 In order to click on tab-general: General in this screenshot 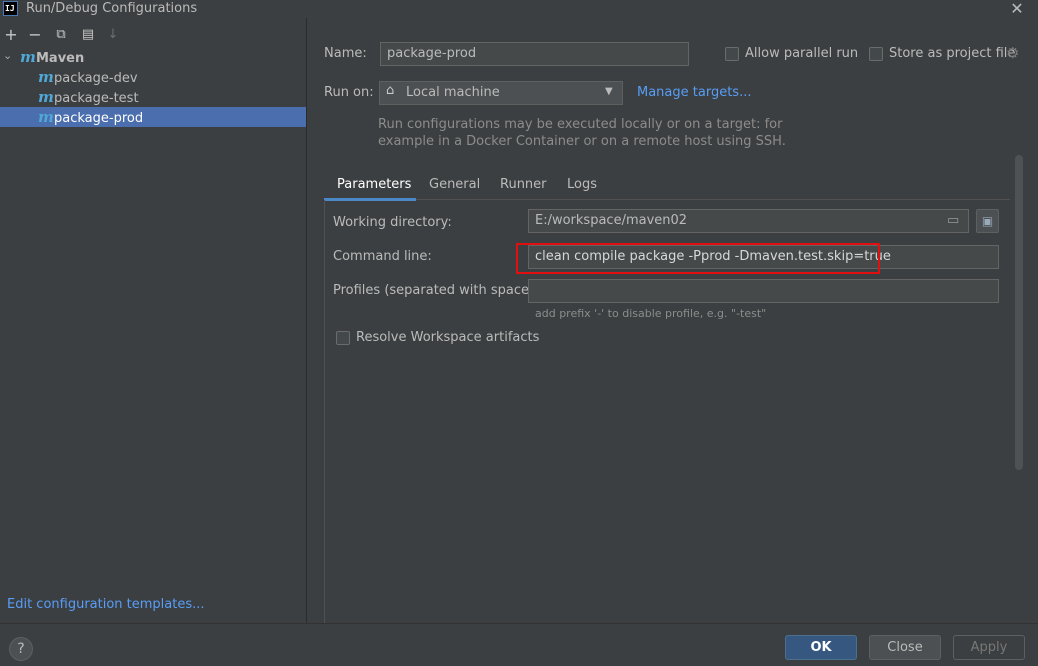, I will do `click(454, 184)`.